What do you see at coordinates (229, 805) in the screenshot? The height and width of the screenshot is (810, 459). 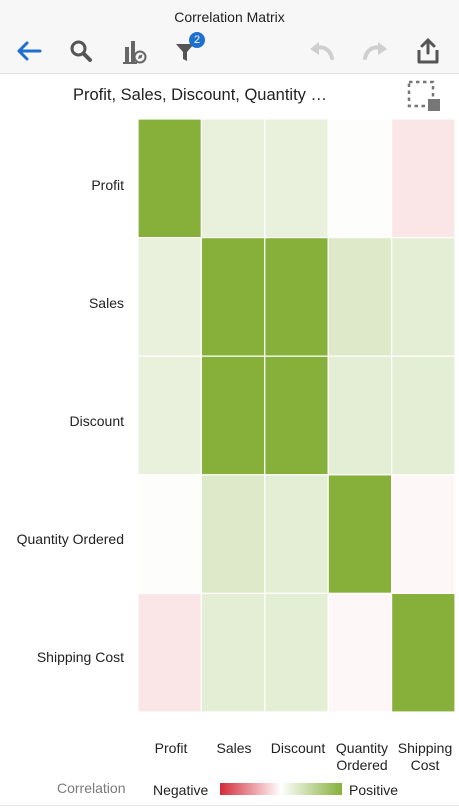 I see `bottom-divider` at bounding box center [229, 805].